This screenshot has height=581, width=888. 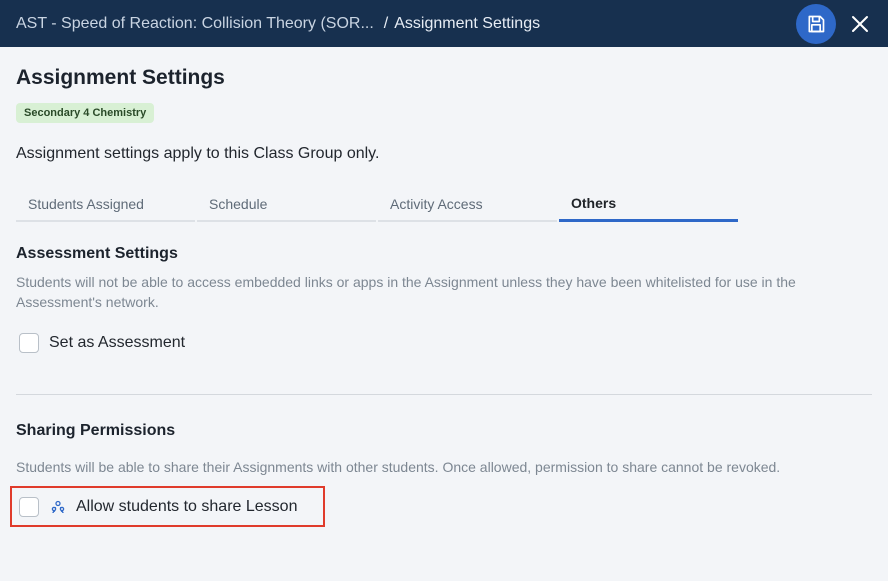 What do you see at coordinates (105, 204) in the screenshot?
I see `tab-students-assigned: Students Assigned` at bounding box center [105, 204].